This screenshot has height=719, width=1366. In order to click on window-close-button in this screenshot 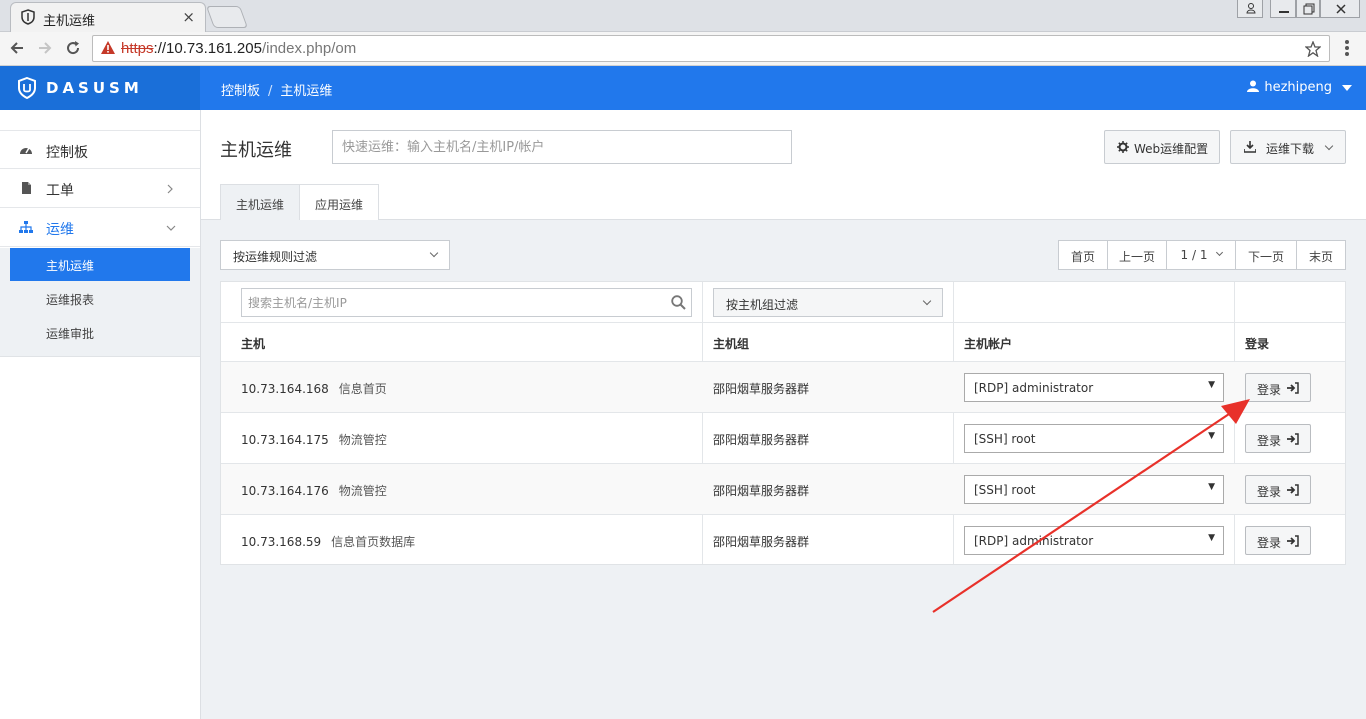, I will do `click(1340, 9)`.